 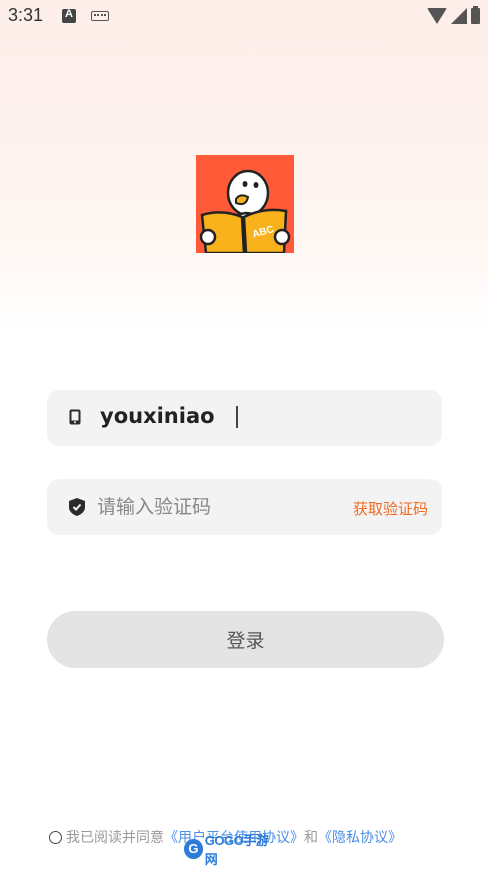 What do you see at coordinates (244, 418) in the screenshot?
I see `phone-field: youxiniao` at bounding box center [244, 418].